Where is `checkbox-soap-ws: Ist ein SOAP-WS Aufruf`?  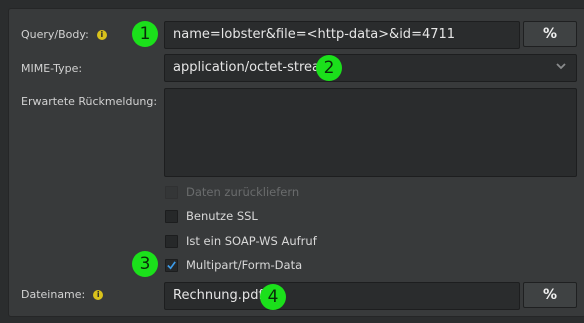
checkbox-soap-ws: Ist ein SOAP-WS Aufruf is located at coordinates (241, 241).